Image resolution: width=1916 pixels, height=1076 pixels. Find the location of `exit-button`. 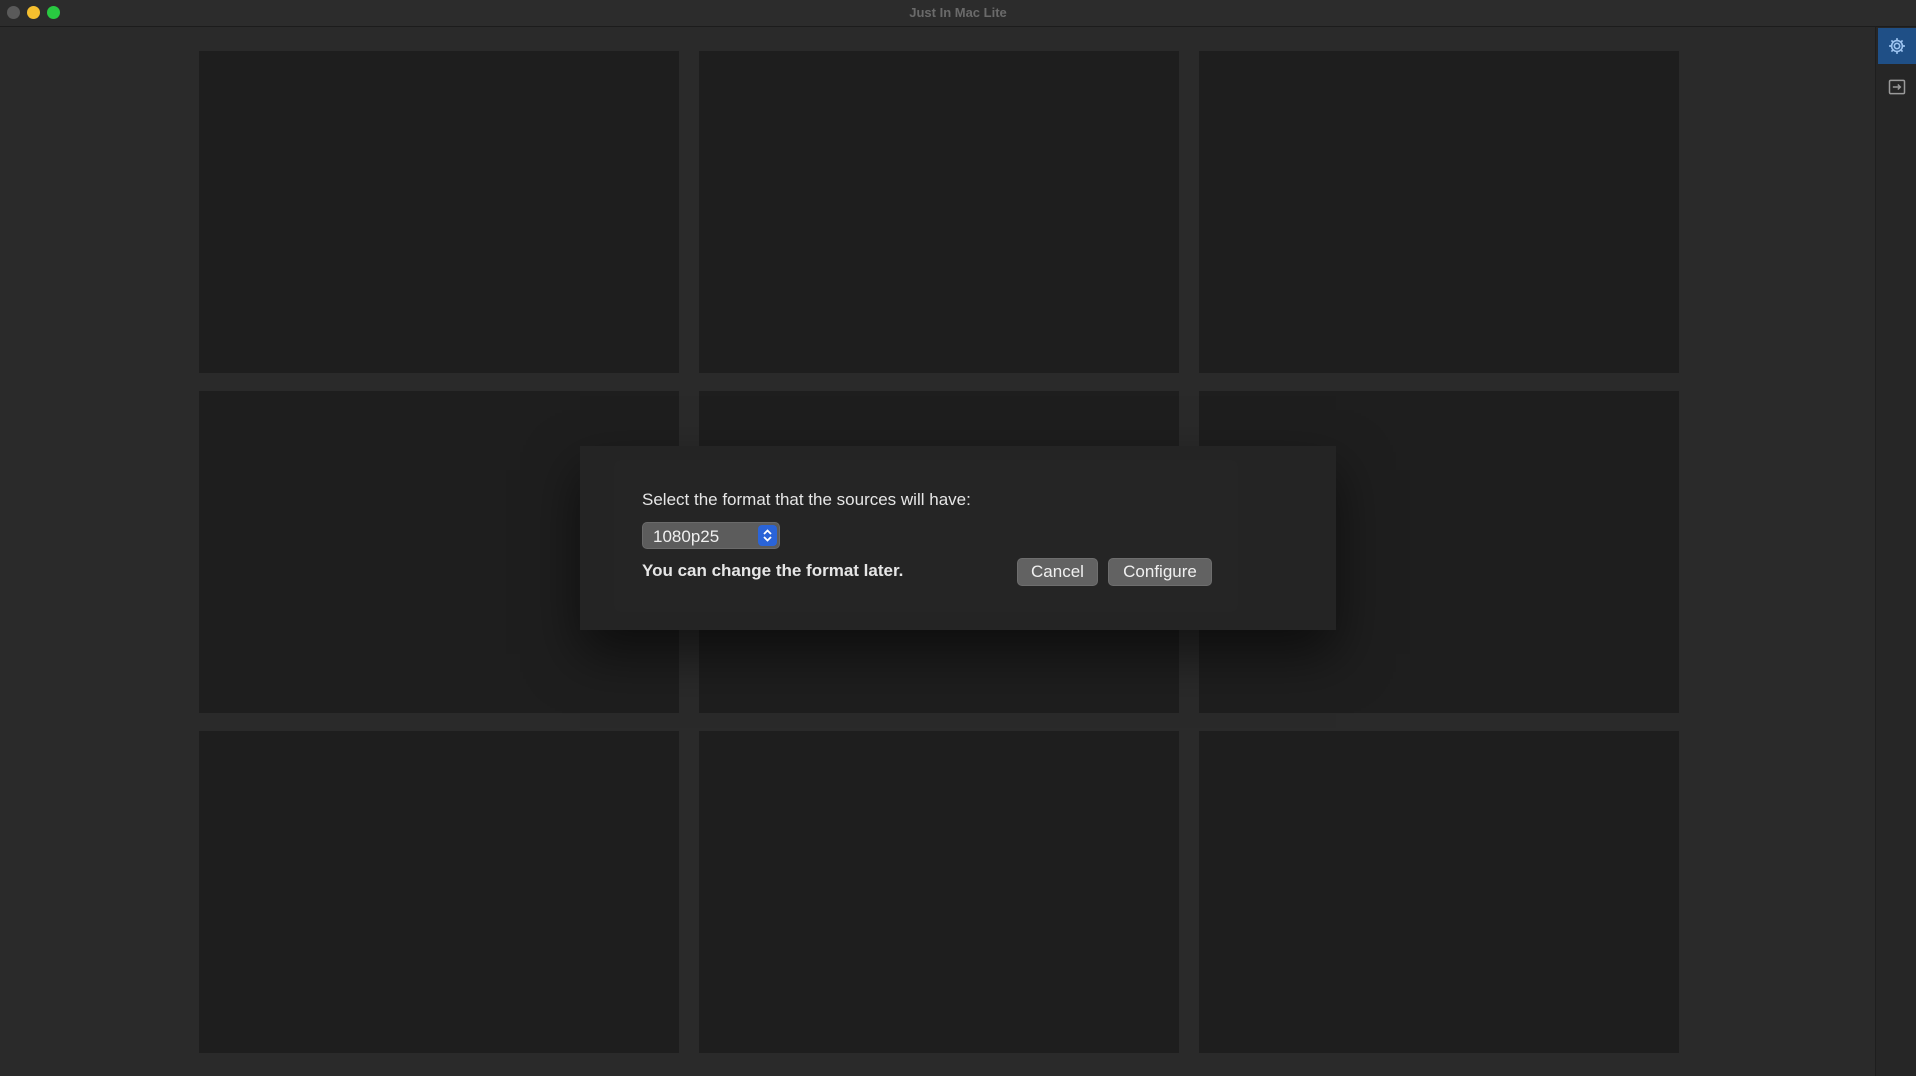

exit-button is located at coordinates (1897, 87).